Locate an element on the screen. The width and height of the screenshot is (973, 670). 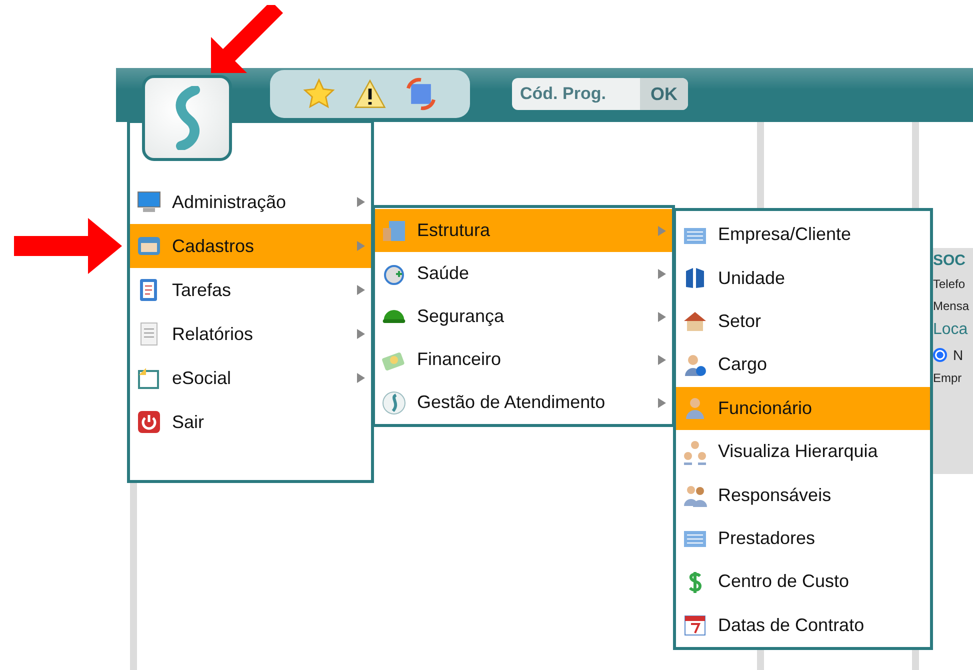
radio-label: N is located at coordinates (958, 355).